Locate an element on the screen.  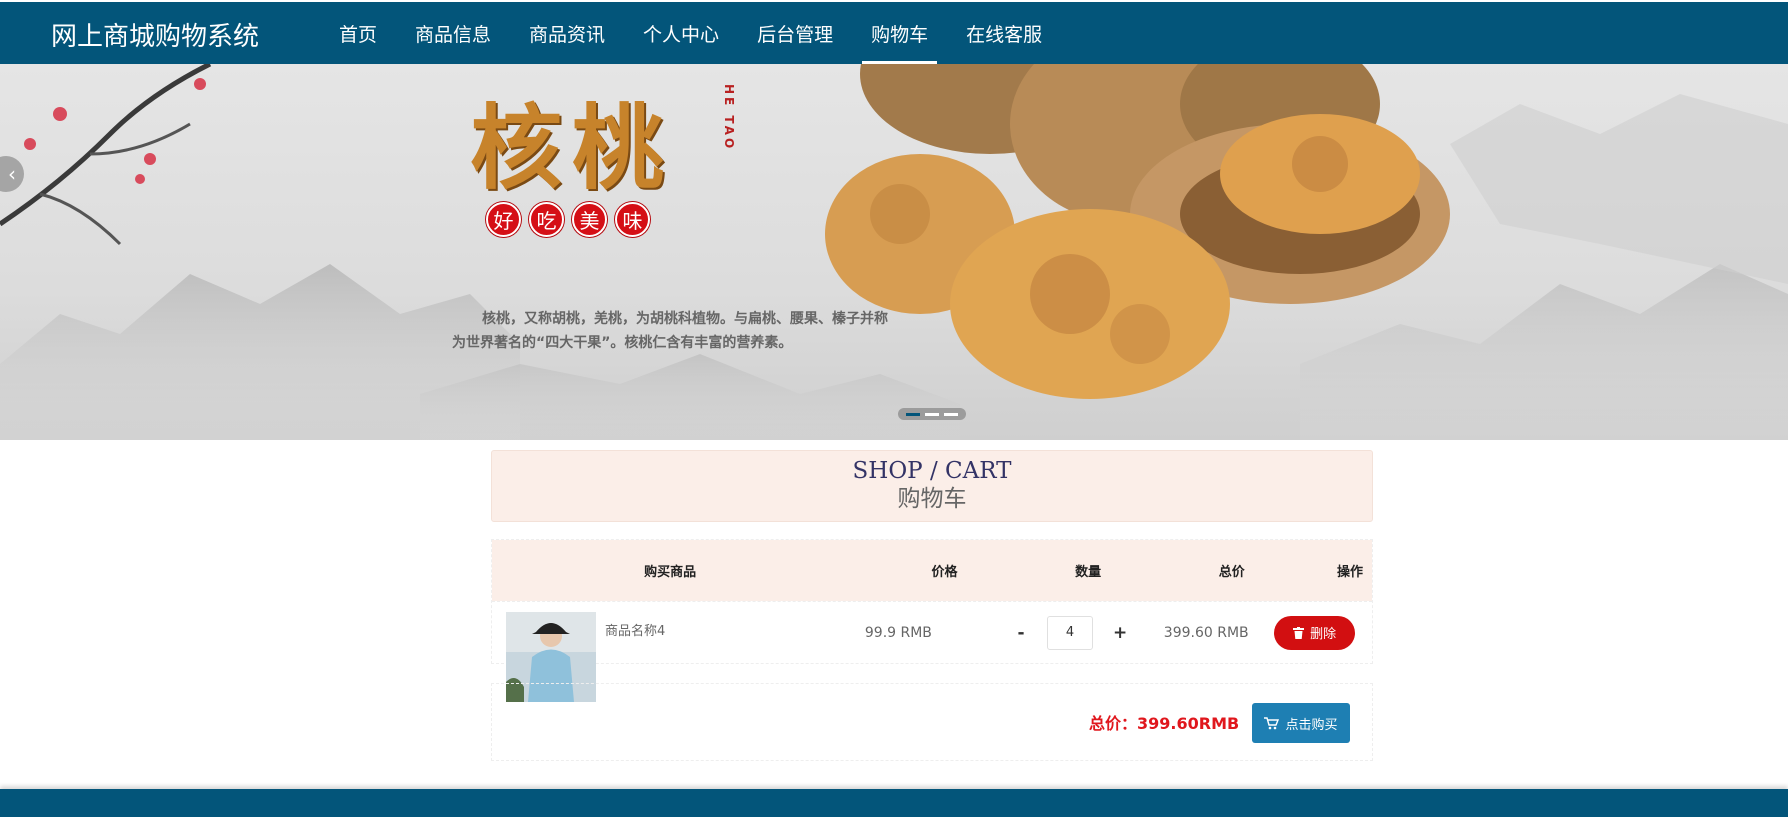
header-quantity: 数量 is located at coordinates (1088, 572).